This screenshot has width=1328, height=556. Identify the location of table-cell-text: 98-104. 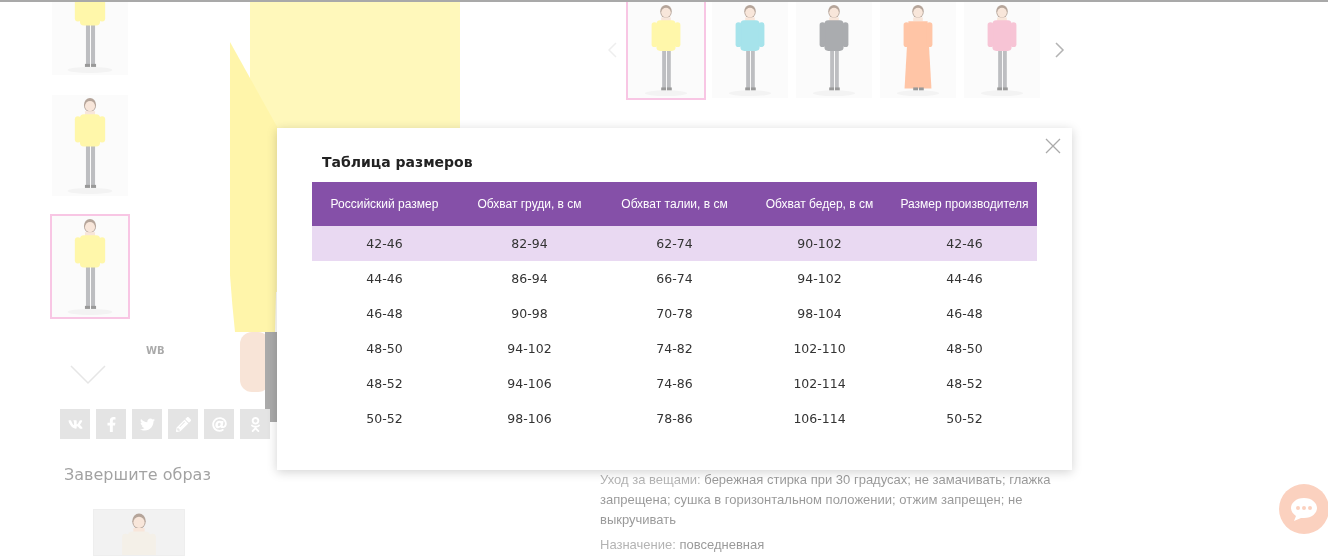
(819, 314).